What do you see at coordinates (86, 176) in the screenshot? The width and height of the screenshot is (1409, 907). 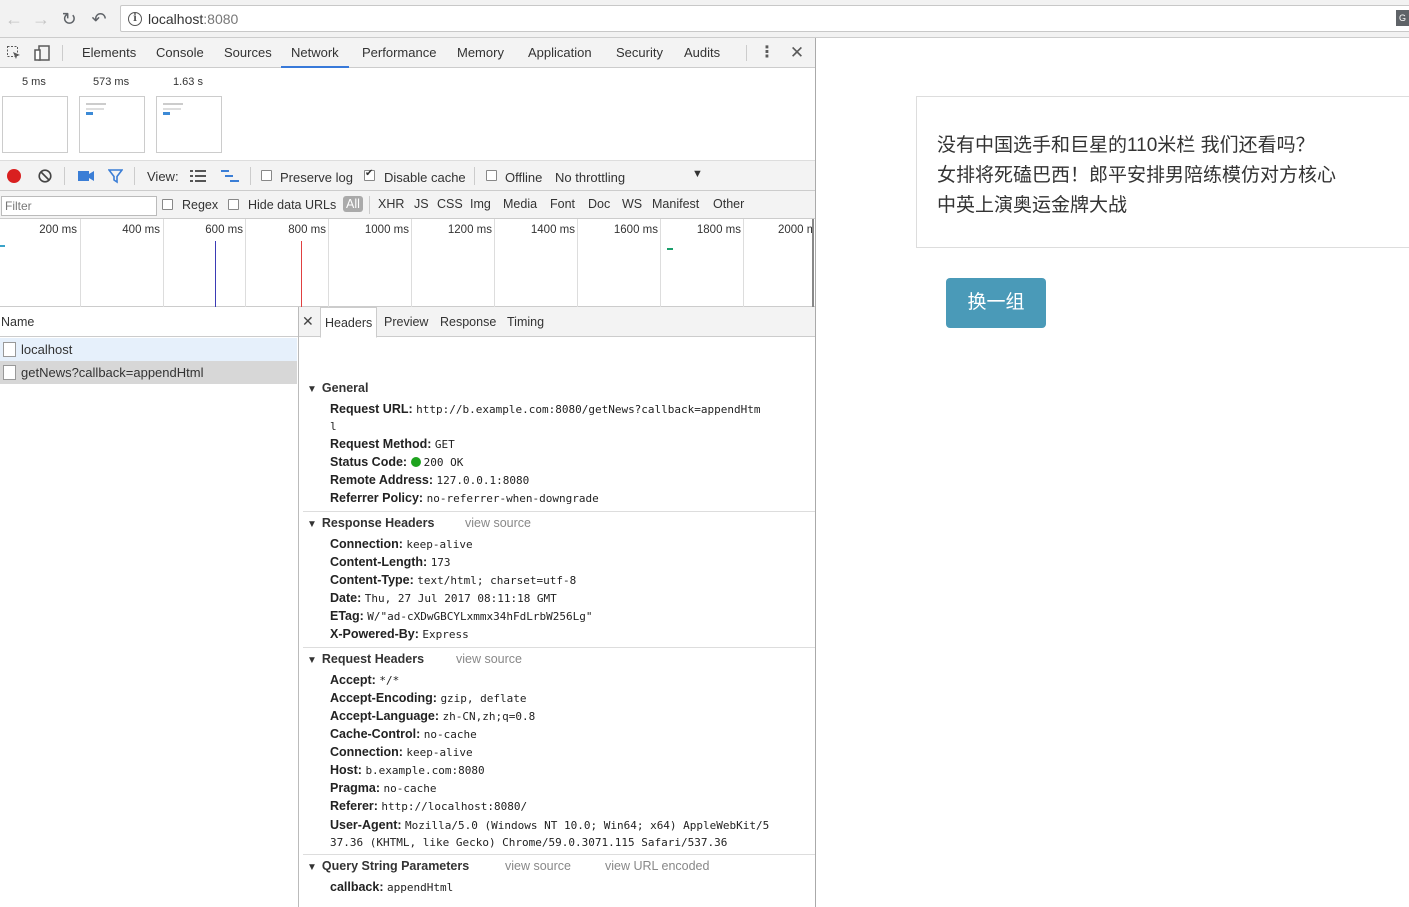 I see `screenshot-camera-icon` at bounding box center [86, 176].